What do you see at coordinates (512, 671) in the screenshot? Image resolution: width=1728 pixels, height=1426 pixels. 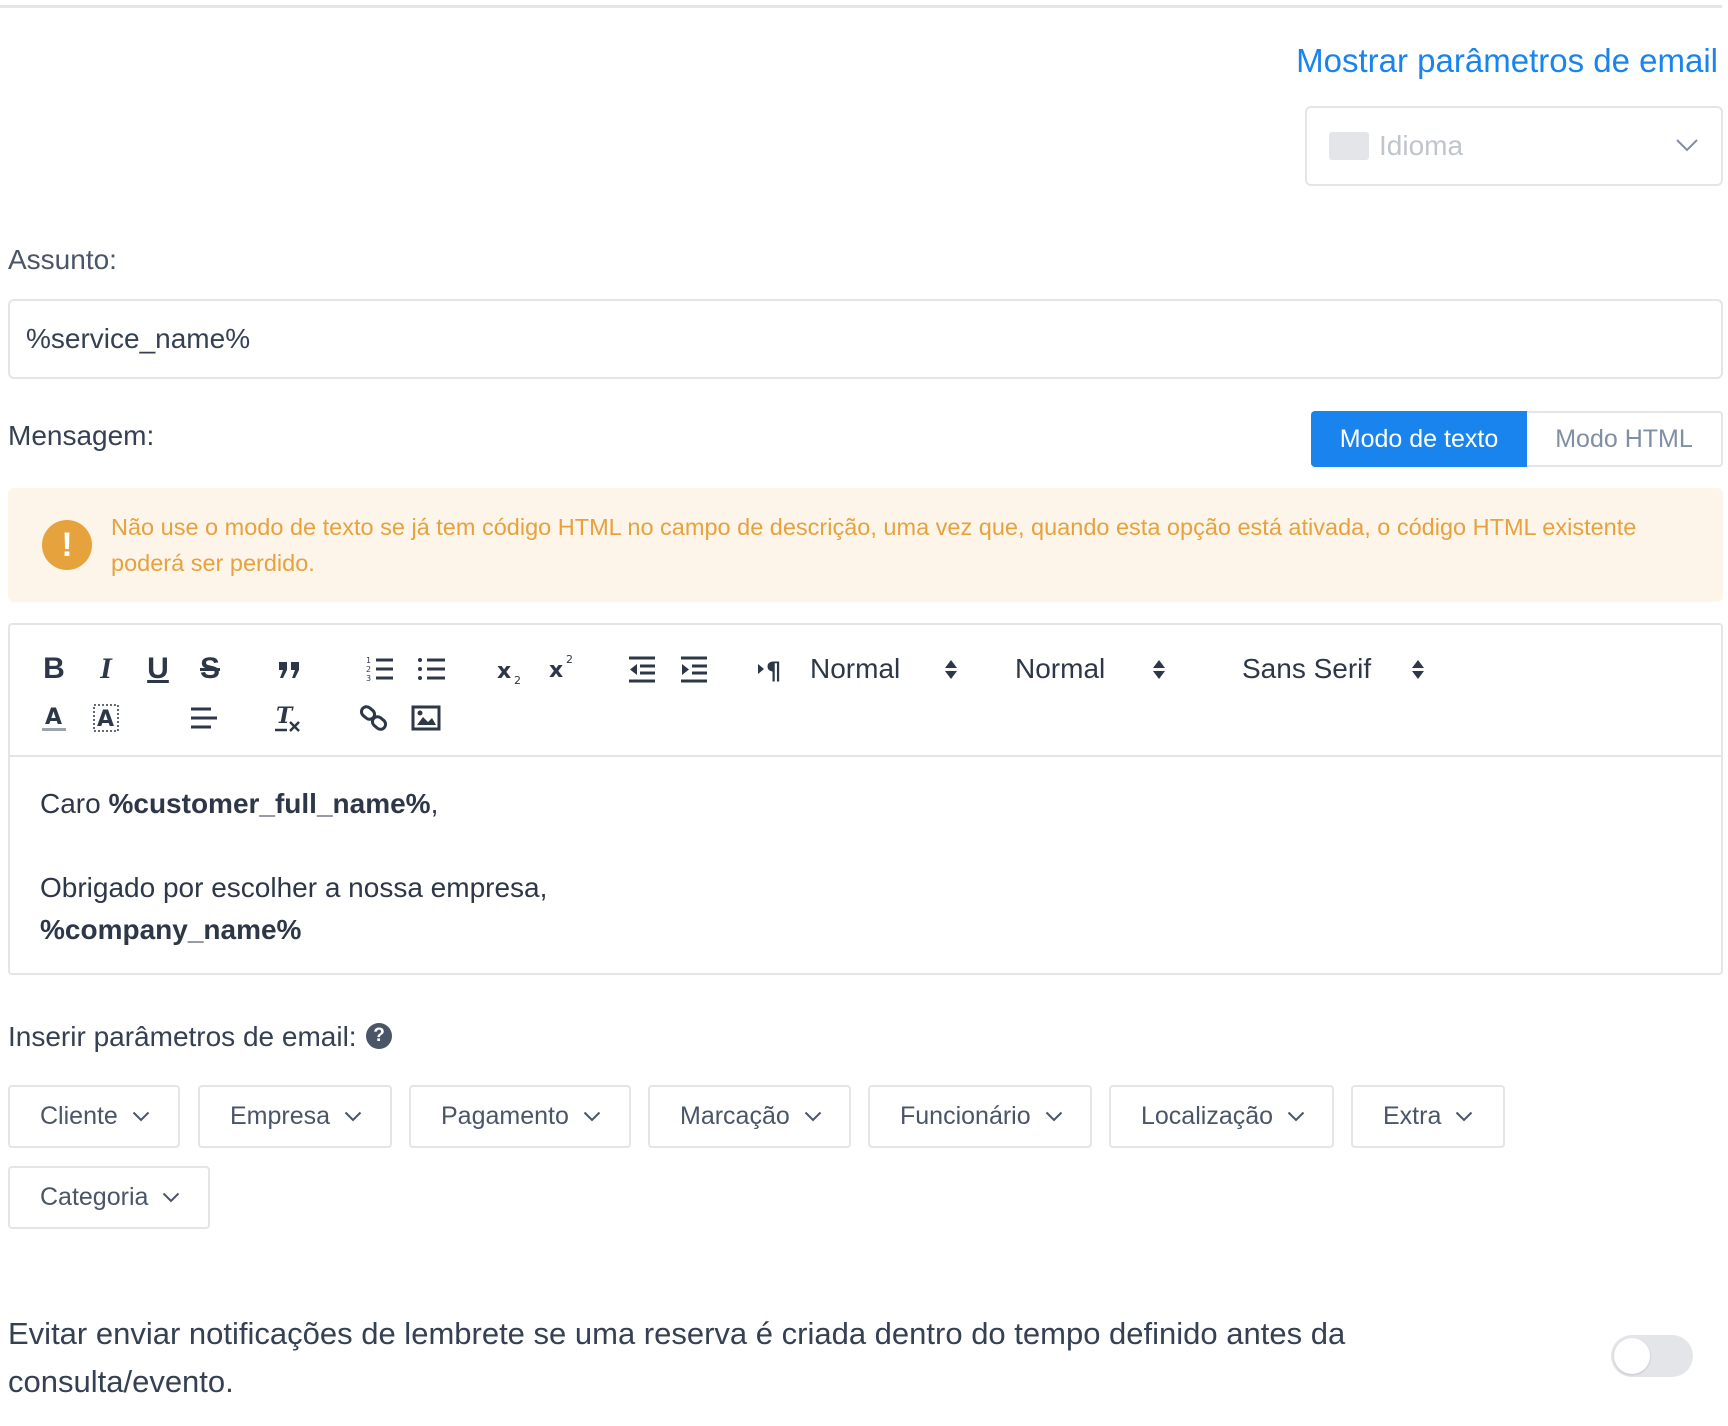 I see `subscript-icon: x2` at bounding box center [512, 671].